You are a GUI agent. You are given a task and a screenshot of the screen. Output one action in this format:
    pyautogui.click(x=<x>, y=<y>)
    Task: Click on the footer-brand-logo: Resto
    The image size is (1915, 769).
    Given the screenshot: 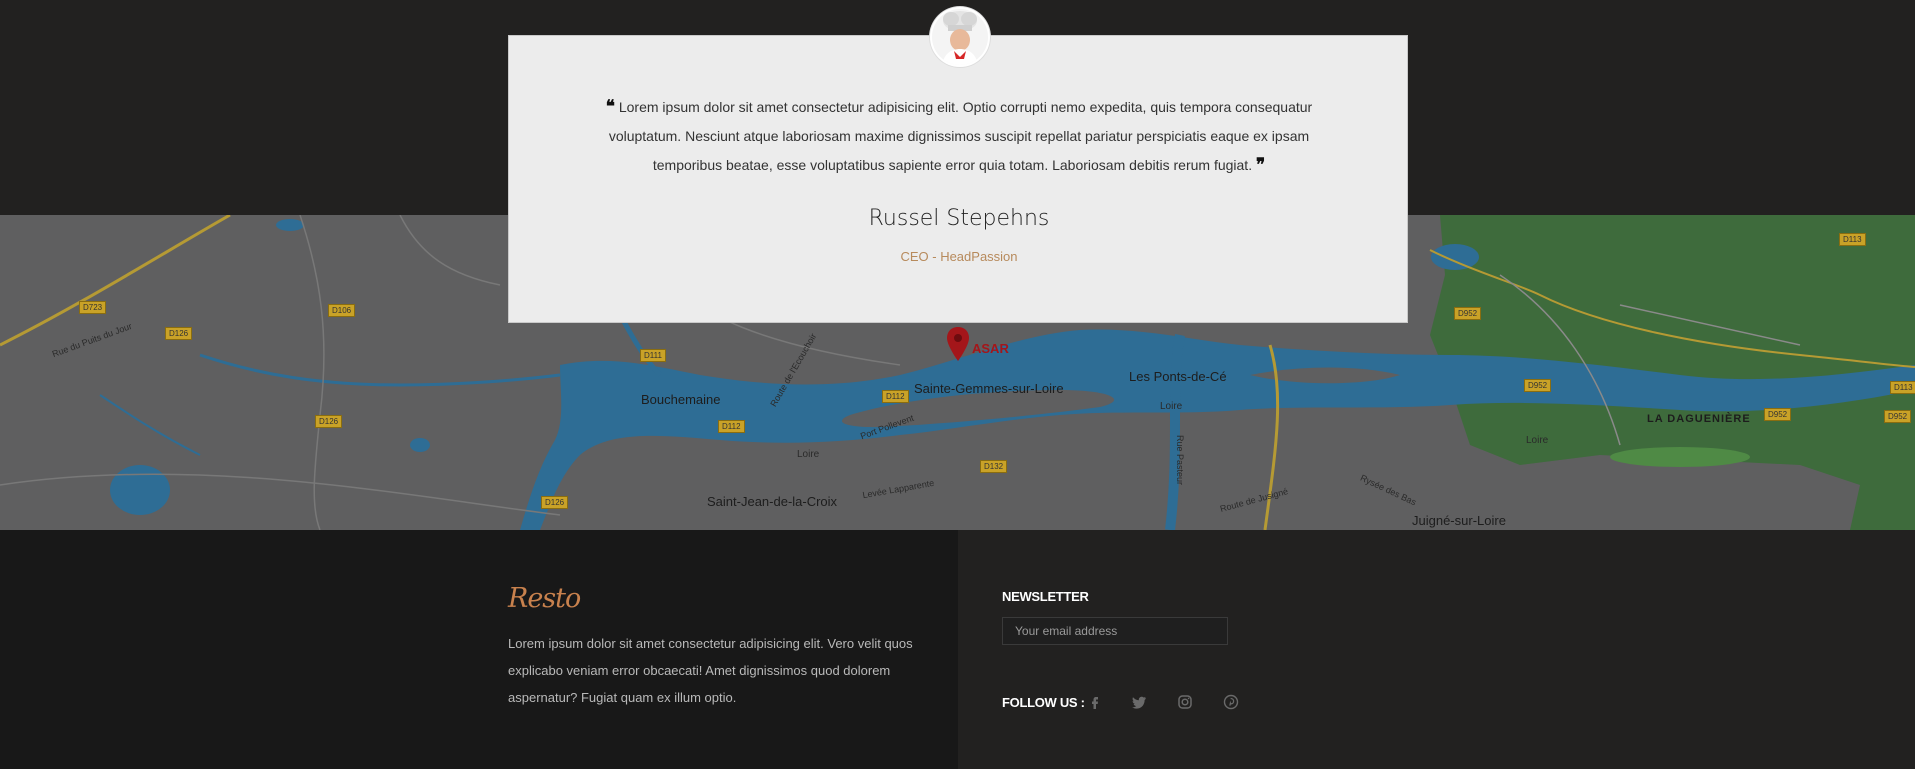 What is the action you would take?
    pyautogui.click(x=544, y=598)
    